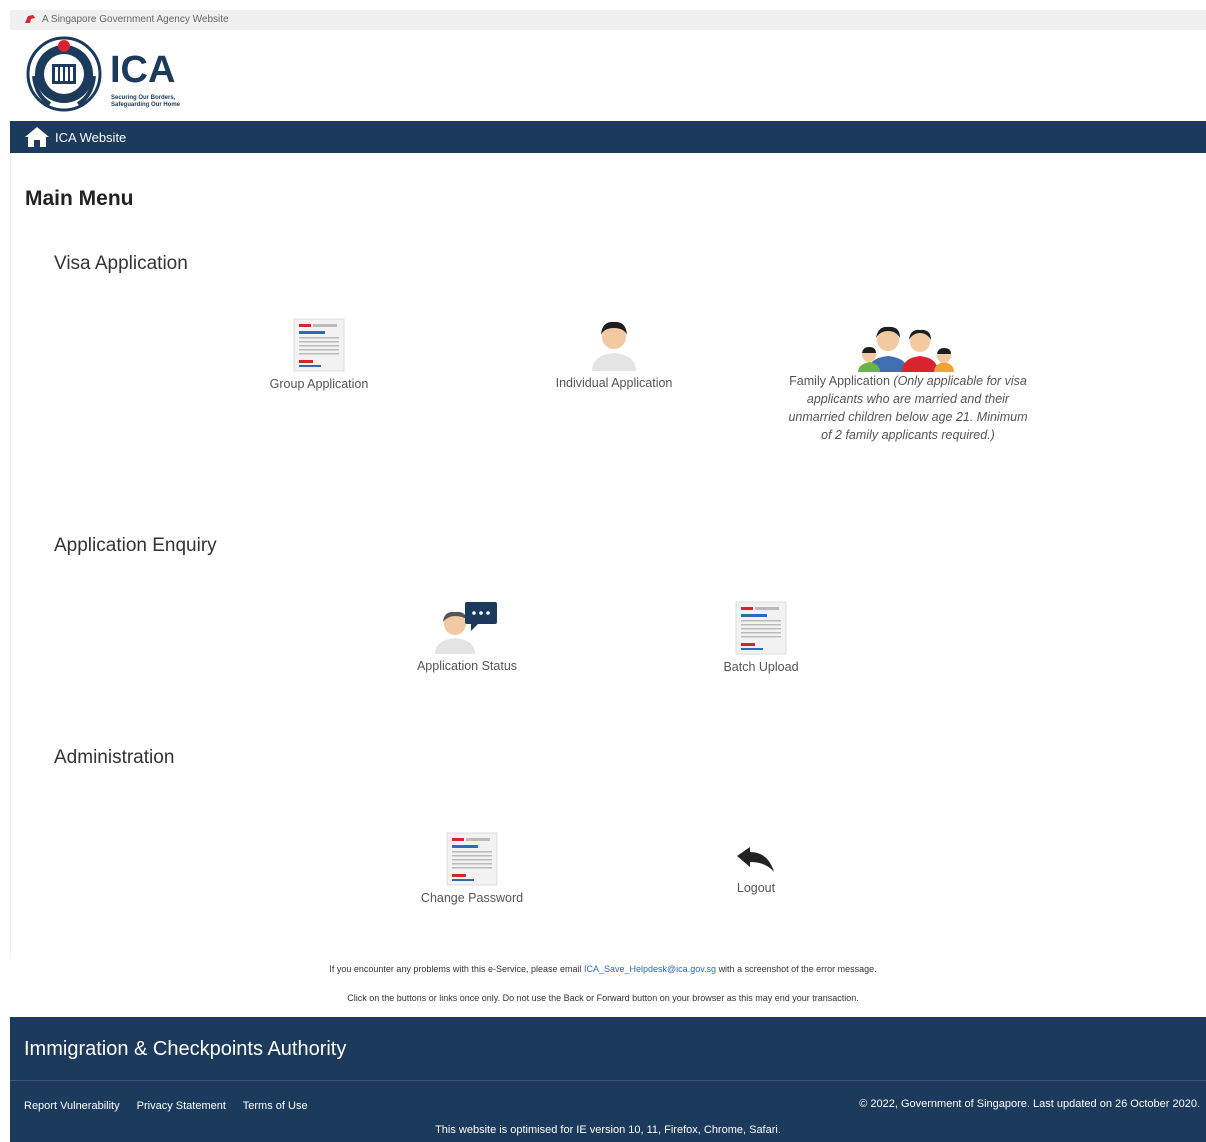 The image size is (1206, 1142). I want to click on family-application-button, so click(908, 347).